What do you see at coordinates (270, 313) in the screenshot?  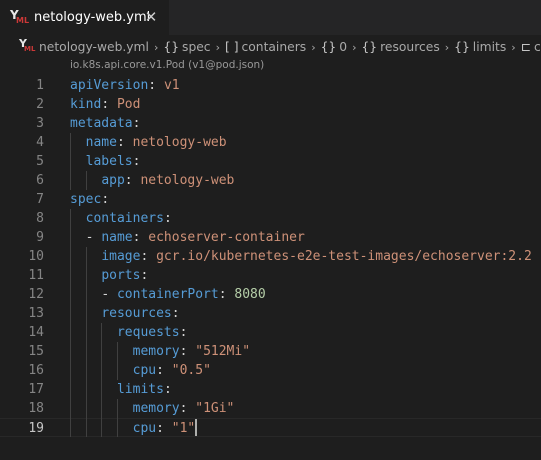 I see `code-line: 13 resources:` at bounding box center [270, 313].